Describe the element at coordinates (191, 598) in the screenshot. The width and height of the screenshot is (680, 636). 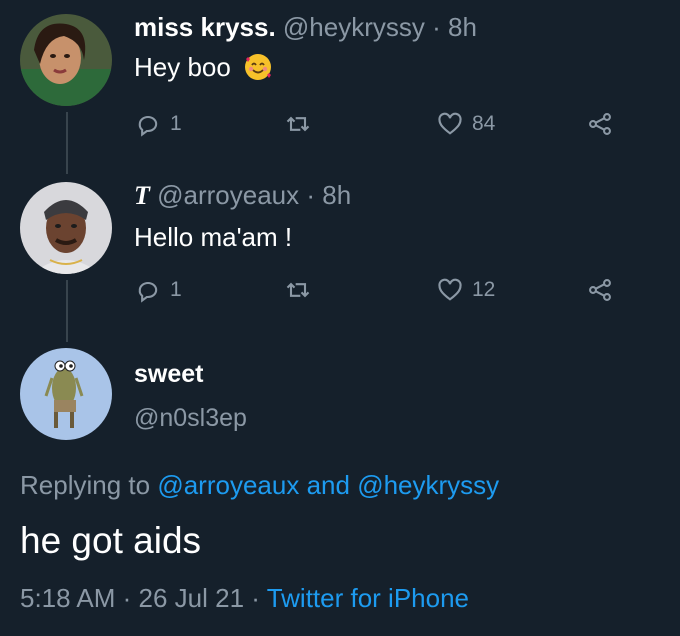
I see `tweet-date: · 26 Jul 21 ·` at that location.